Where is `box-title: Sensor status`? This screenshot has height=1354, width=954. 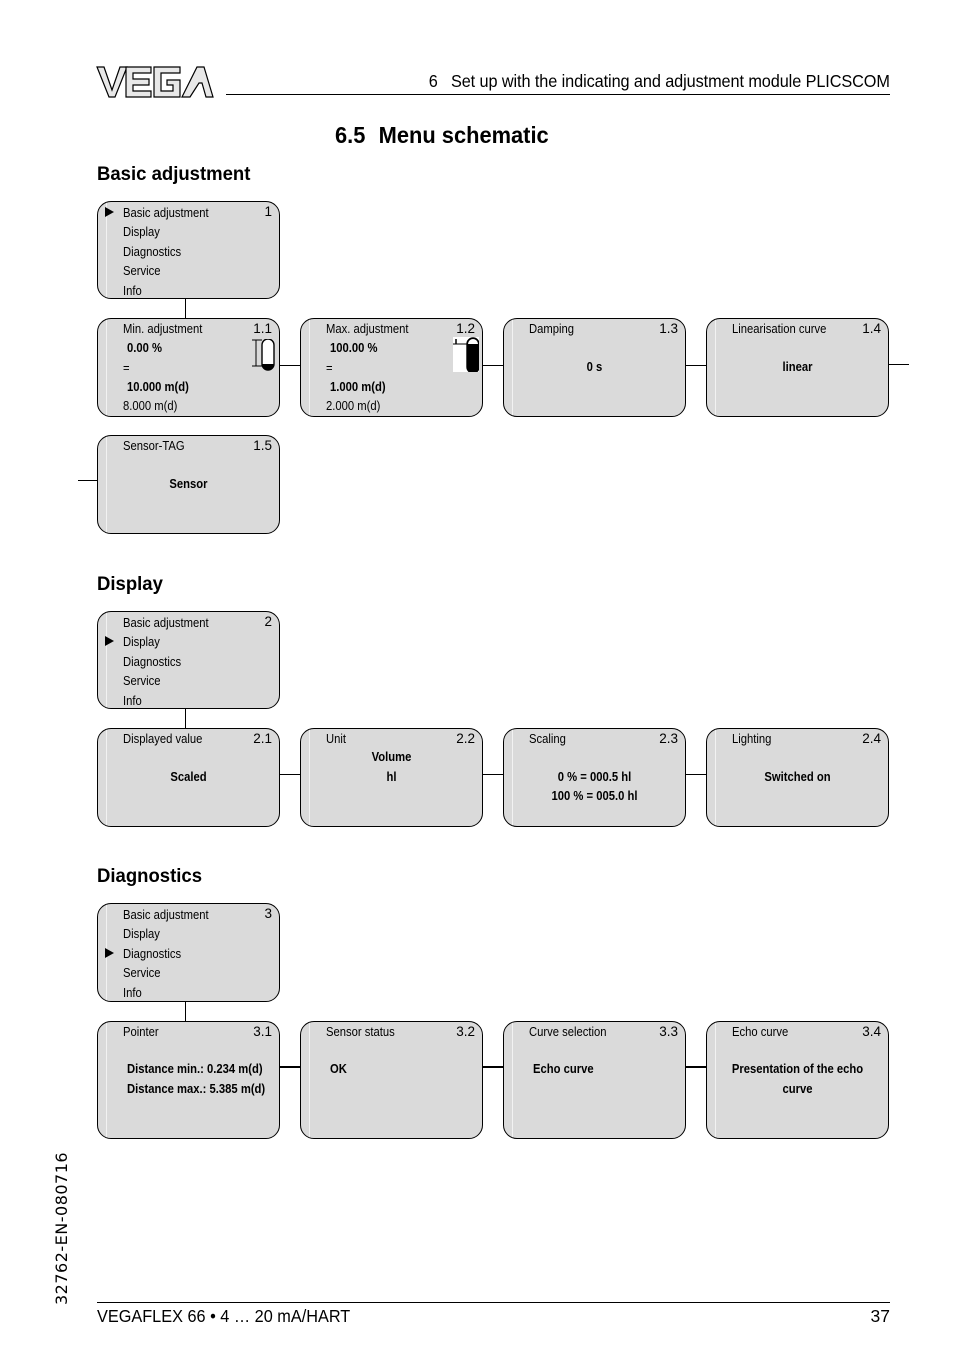
box-title: Sensor status is located at coordinates (360, 1032).